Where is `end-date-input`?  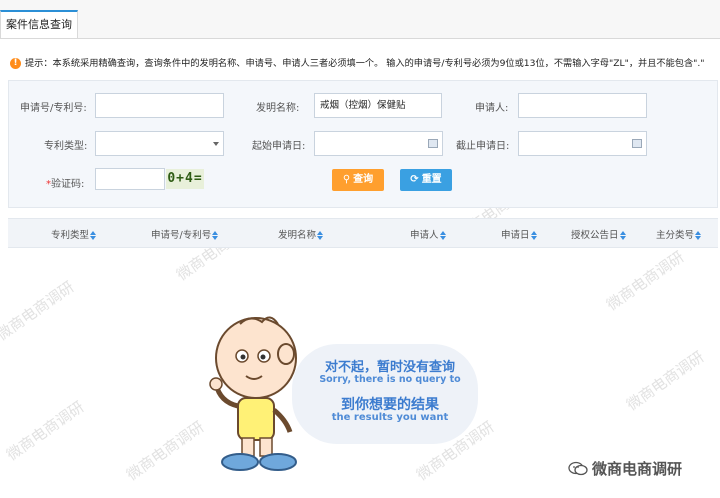
end-date-input is located at coordinates (582, 143).